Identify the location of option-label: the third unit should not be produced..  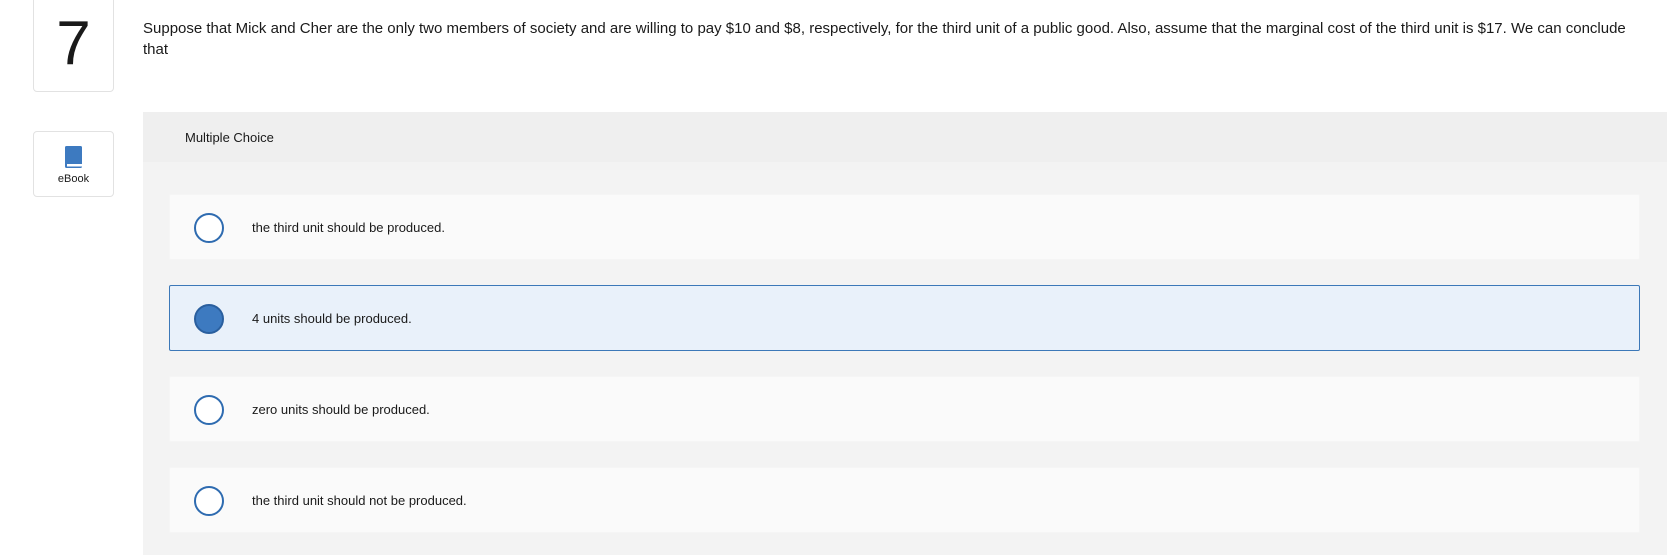
(359, 500).